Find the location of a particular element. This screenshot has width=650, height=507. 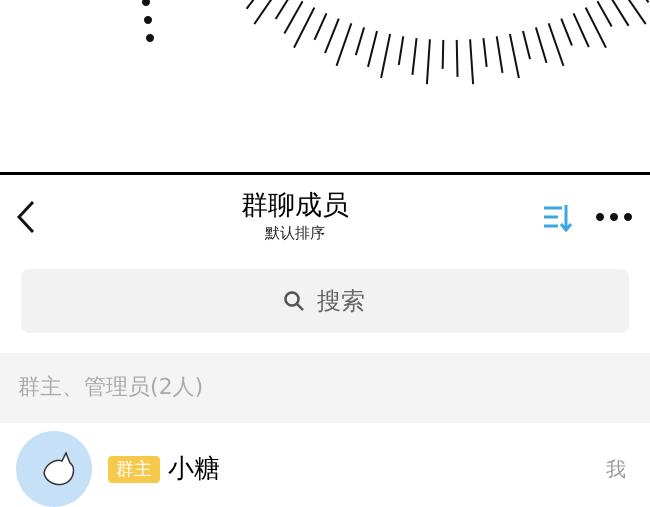

member-name: 小糖 is located at coordinates (194, 469).